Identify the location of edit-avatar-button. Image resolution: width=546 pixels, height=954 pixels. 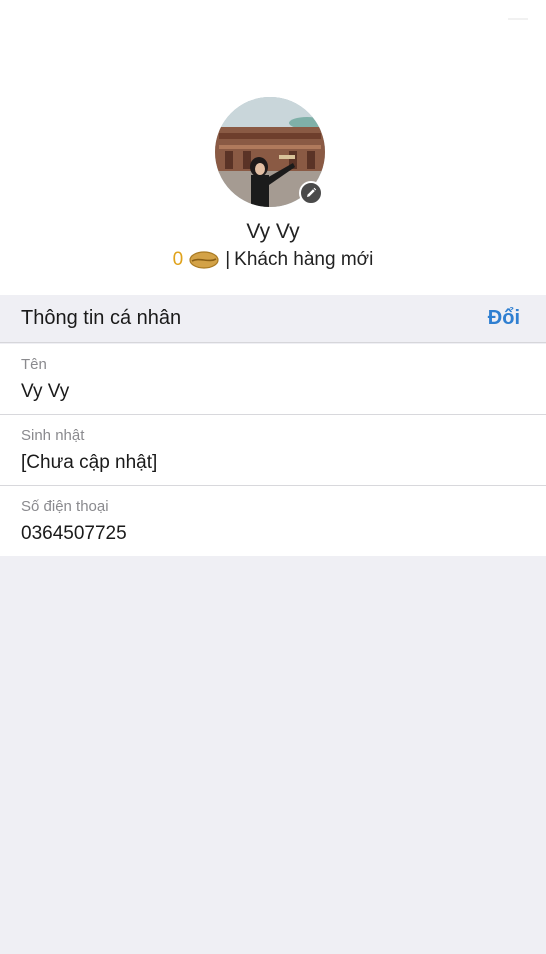
(311, 193).